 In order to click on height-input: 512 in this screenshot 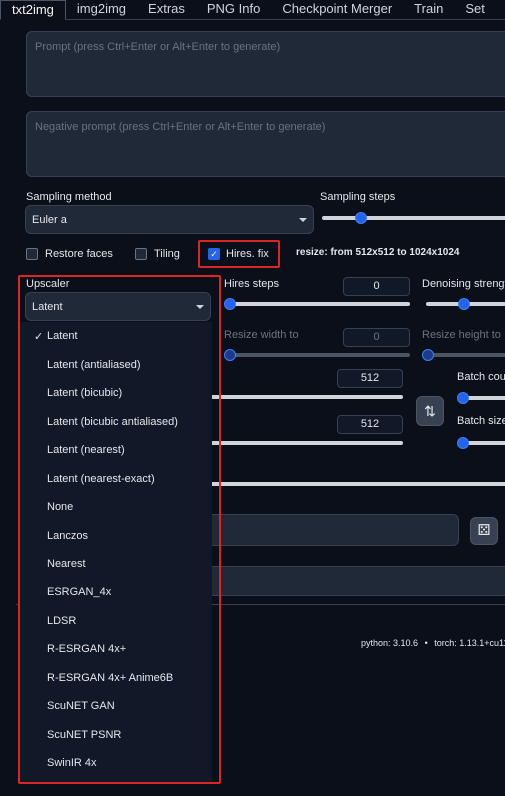, I will do `click(370, 424)`.